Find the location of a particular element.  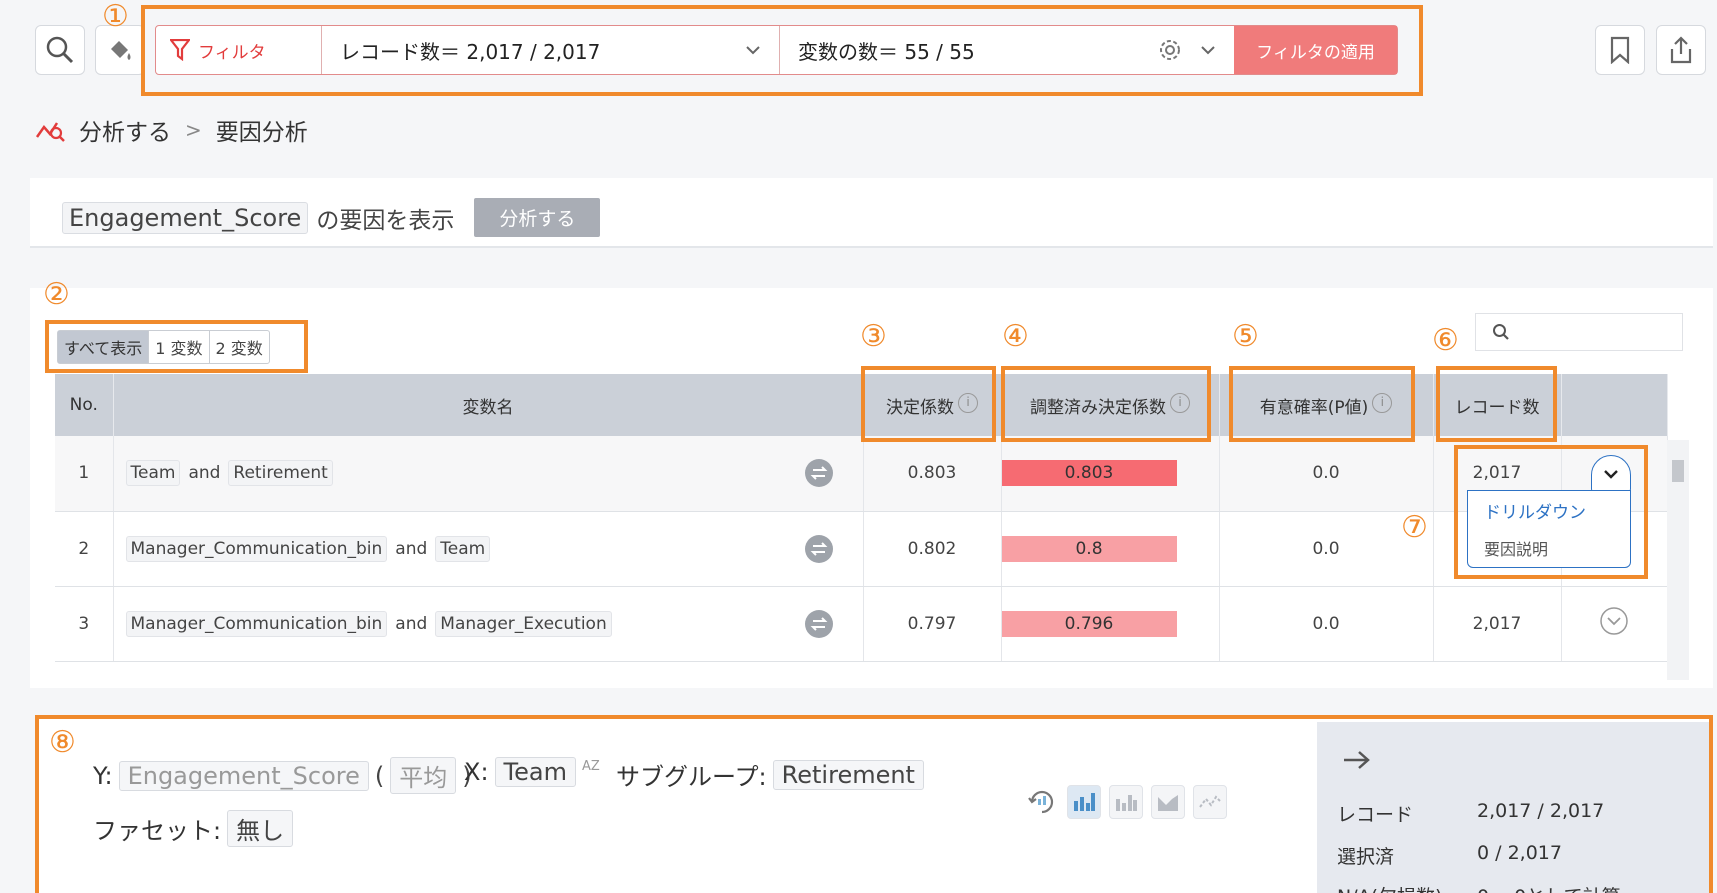

segment-all: すべて表示 is located at coordinates (104, 347).